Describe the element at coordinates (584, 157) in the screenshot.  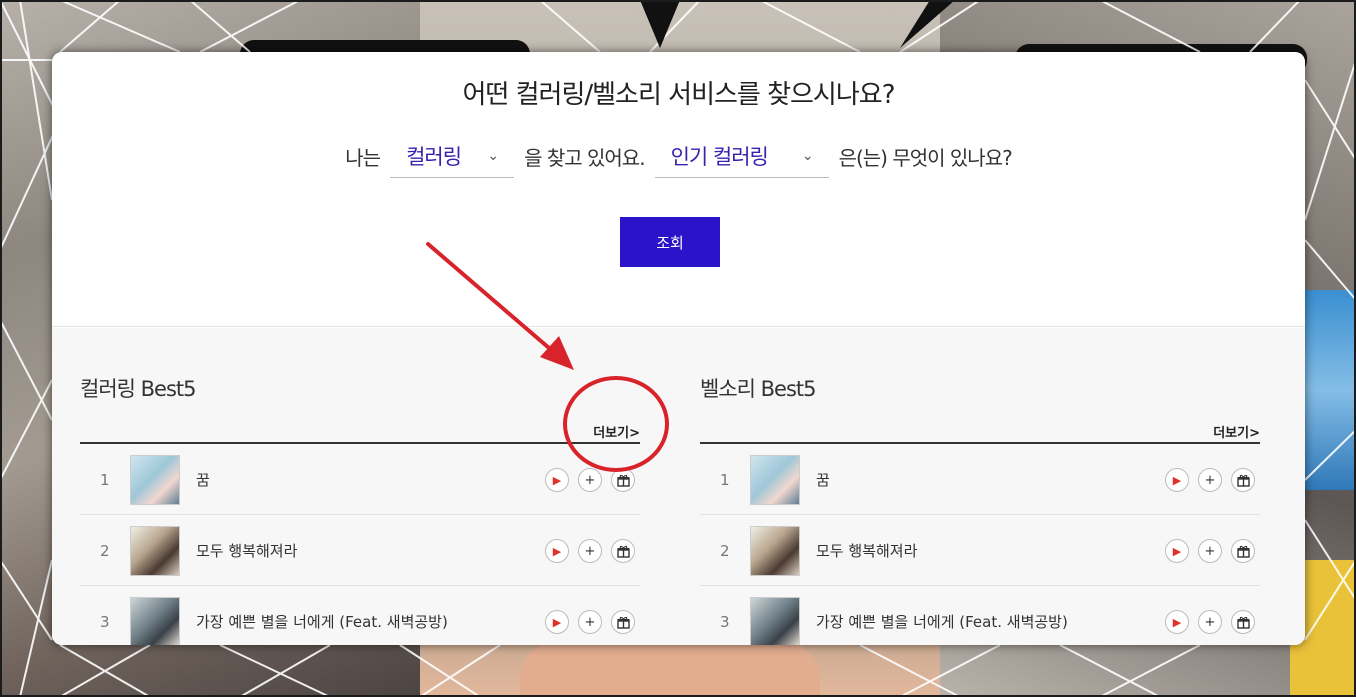
I see `query-middle: 을 찾고 있어요.` at that location.